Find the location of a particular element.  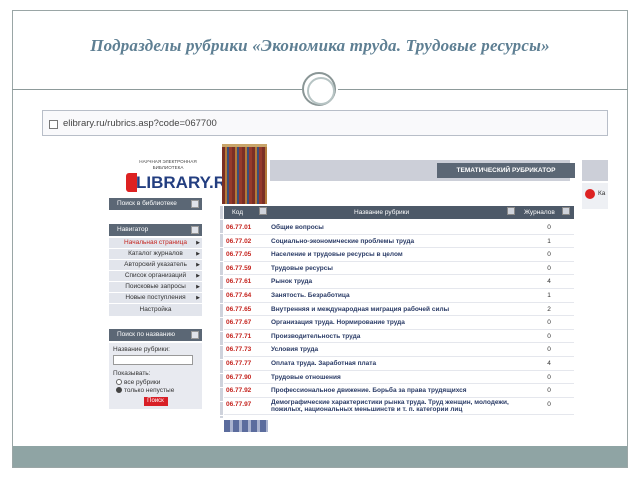

search-library-header: Поиск в библиотеке is located at coordinates (155, 204).